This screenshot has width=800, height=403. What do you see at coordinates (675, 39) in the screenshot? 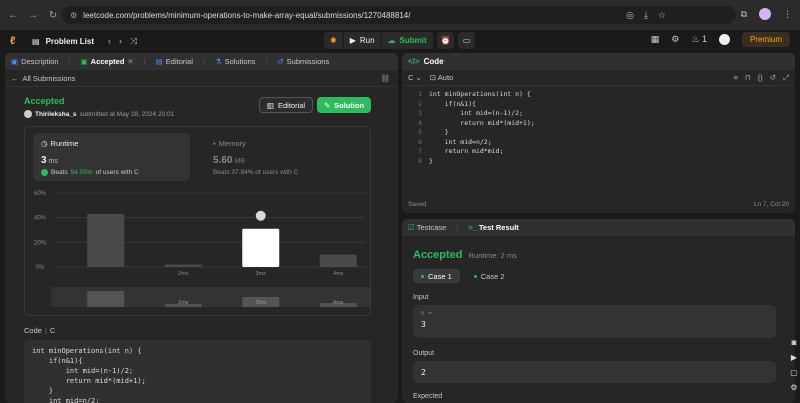
I see `settings-icon: ⚙` at bounding box center [675, 39].